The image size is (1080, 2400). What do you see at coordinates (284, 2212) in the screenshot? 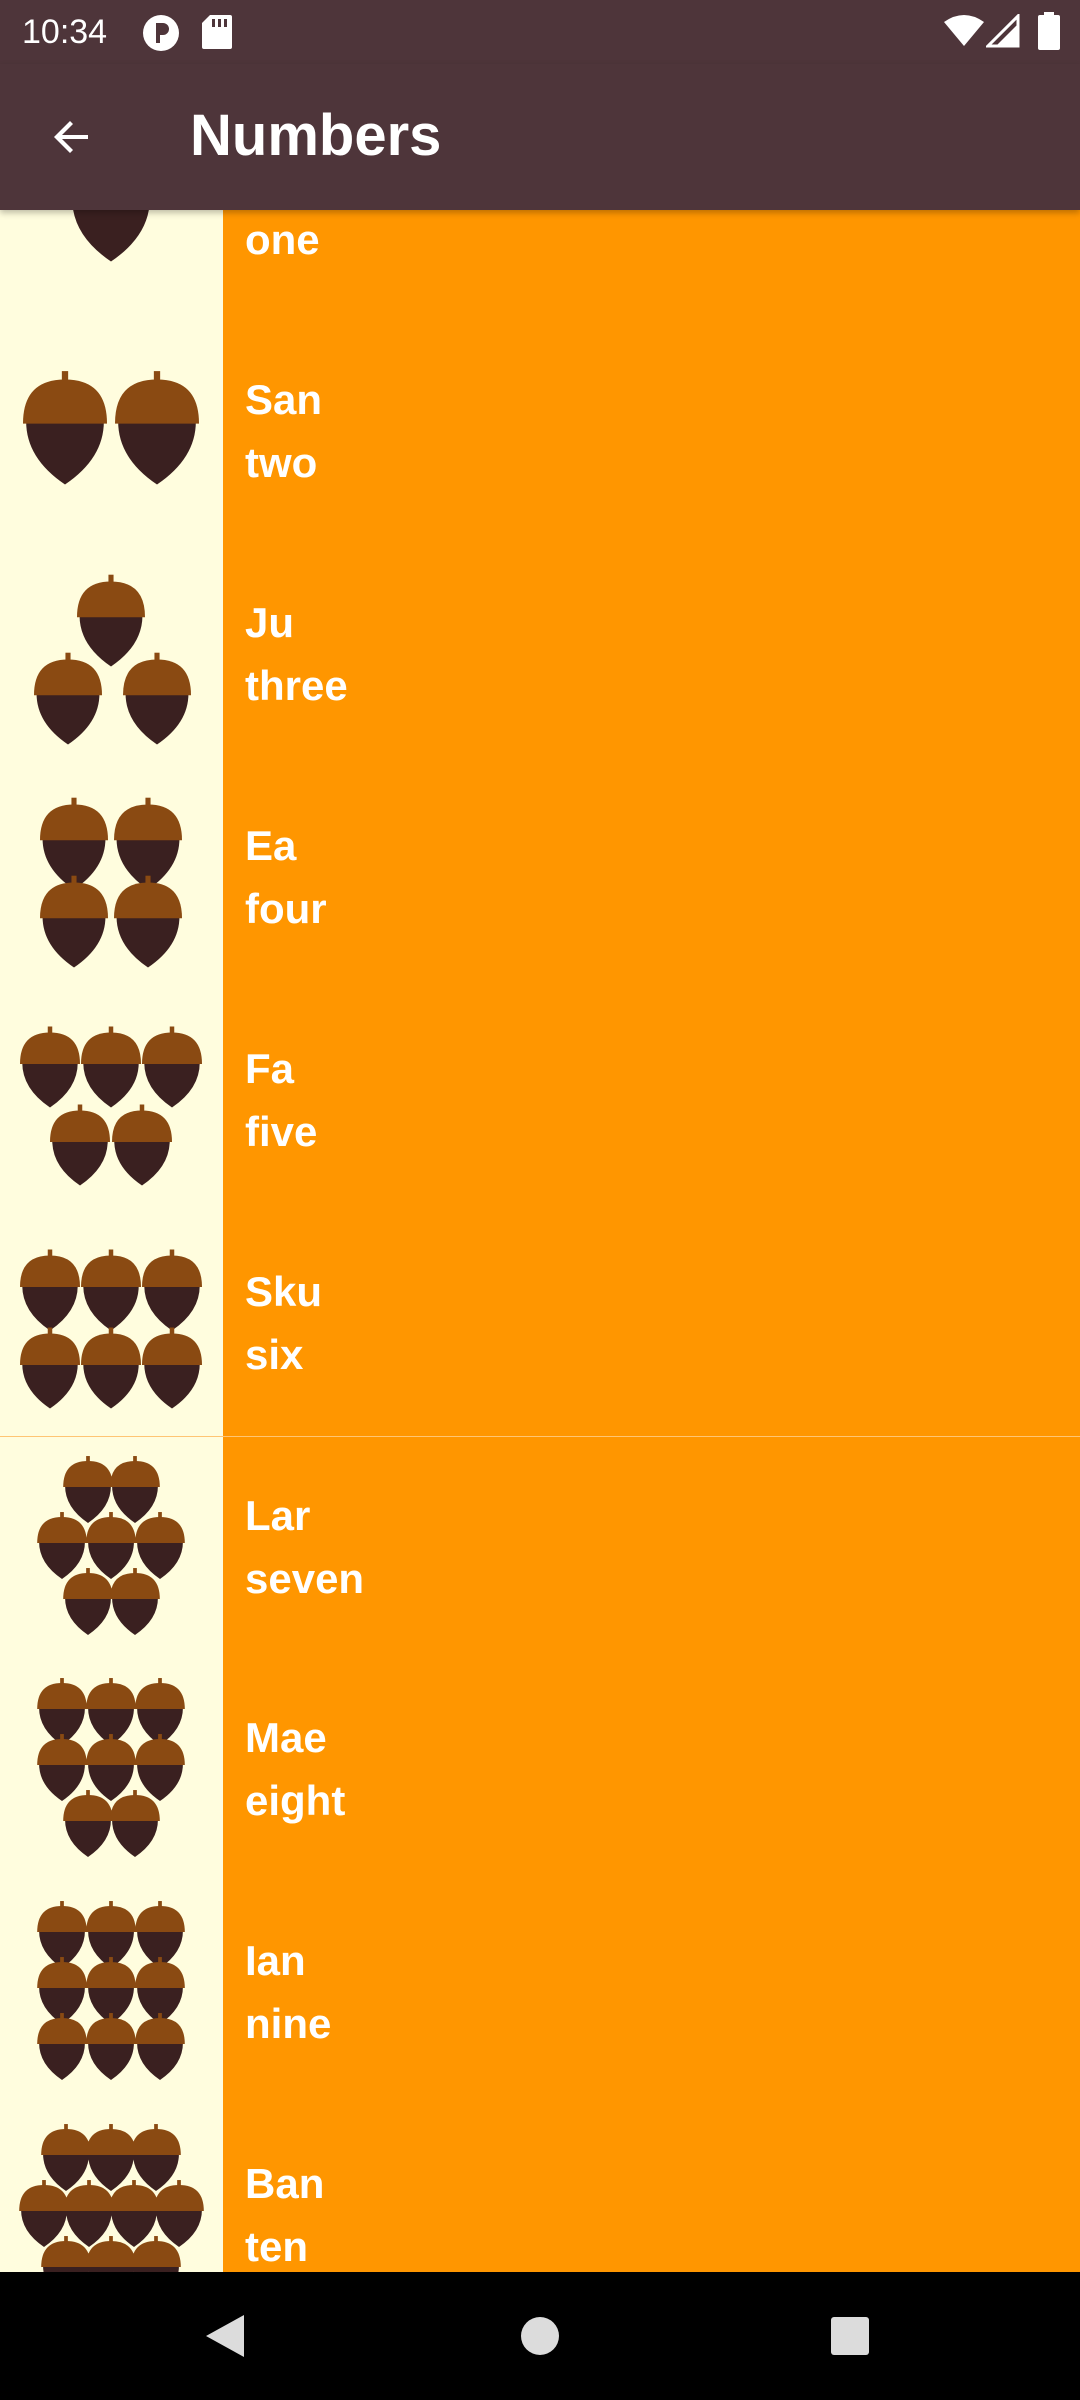
I see `number-text: Ban ten` at bounding box center [284, 2212].